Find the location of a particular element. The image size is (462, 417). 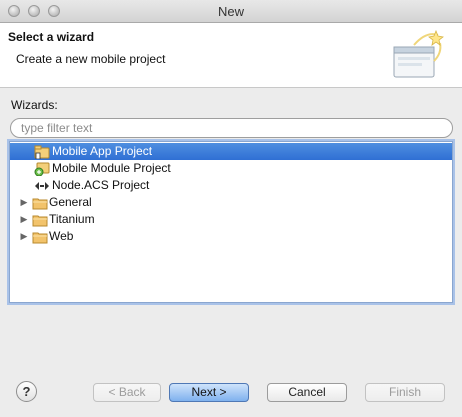

tree-item-web: ▶ Web is located at coordinates (231, 236).